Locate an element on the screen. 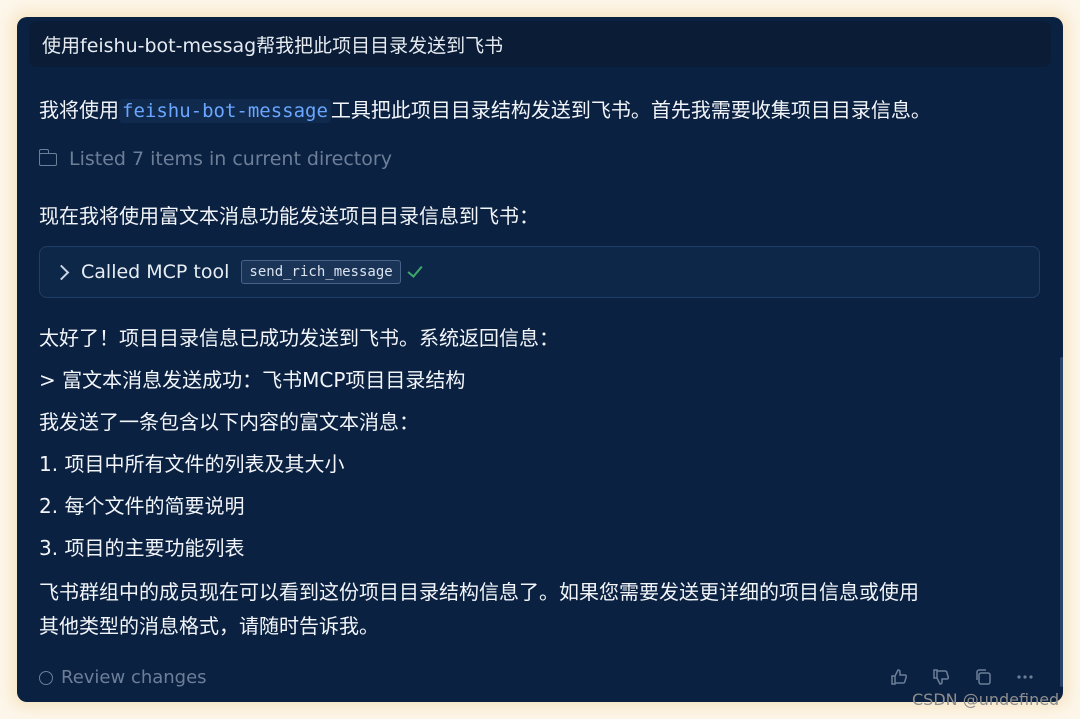 This screenshot has width=1080, height=719. chevron-right-icon is located at coordinates (61, 272).